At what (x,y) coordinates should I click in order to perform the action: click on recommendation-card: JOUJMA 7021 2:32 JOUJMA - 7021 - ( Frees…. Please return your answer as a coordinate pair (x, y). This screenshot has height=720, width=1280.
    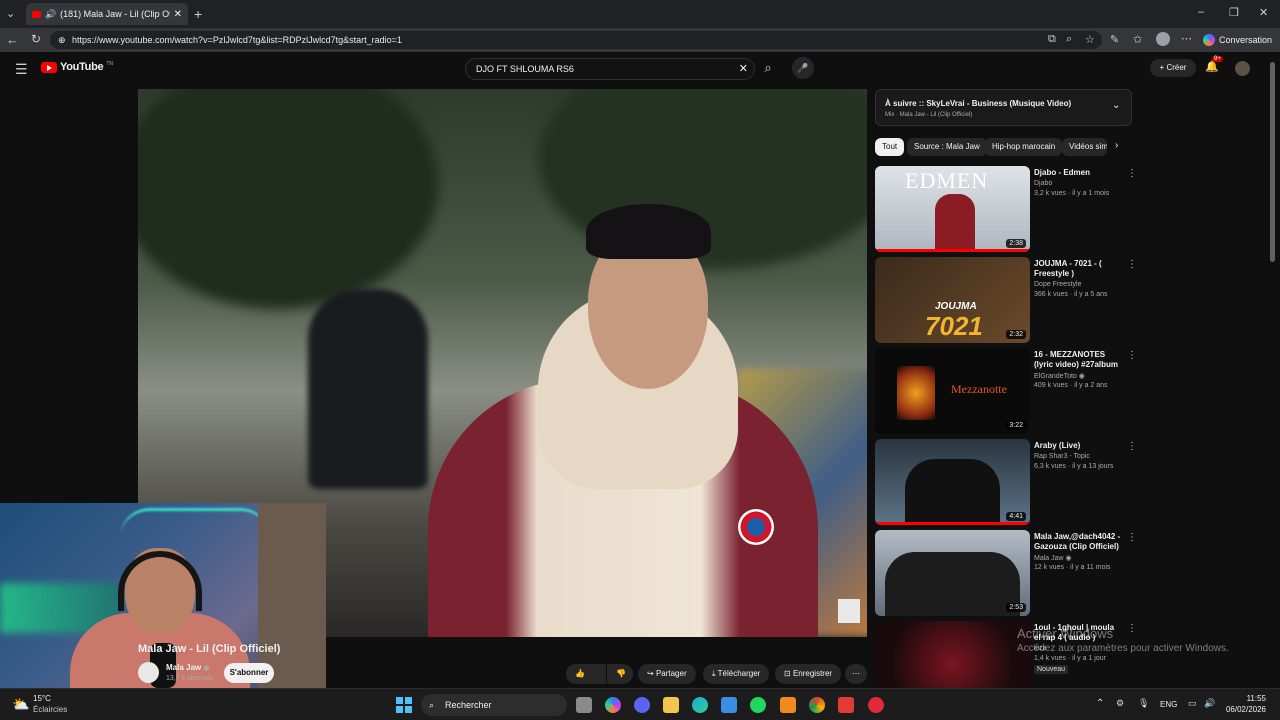
    Looking at the image, I should click on (1006, 300).